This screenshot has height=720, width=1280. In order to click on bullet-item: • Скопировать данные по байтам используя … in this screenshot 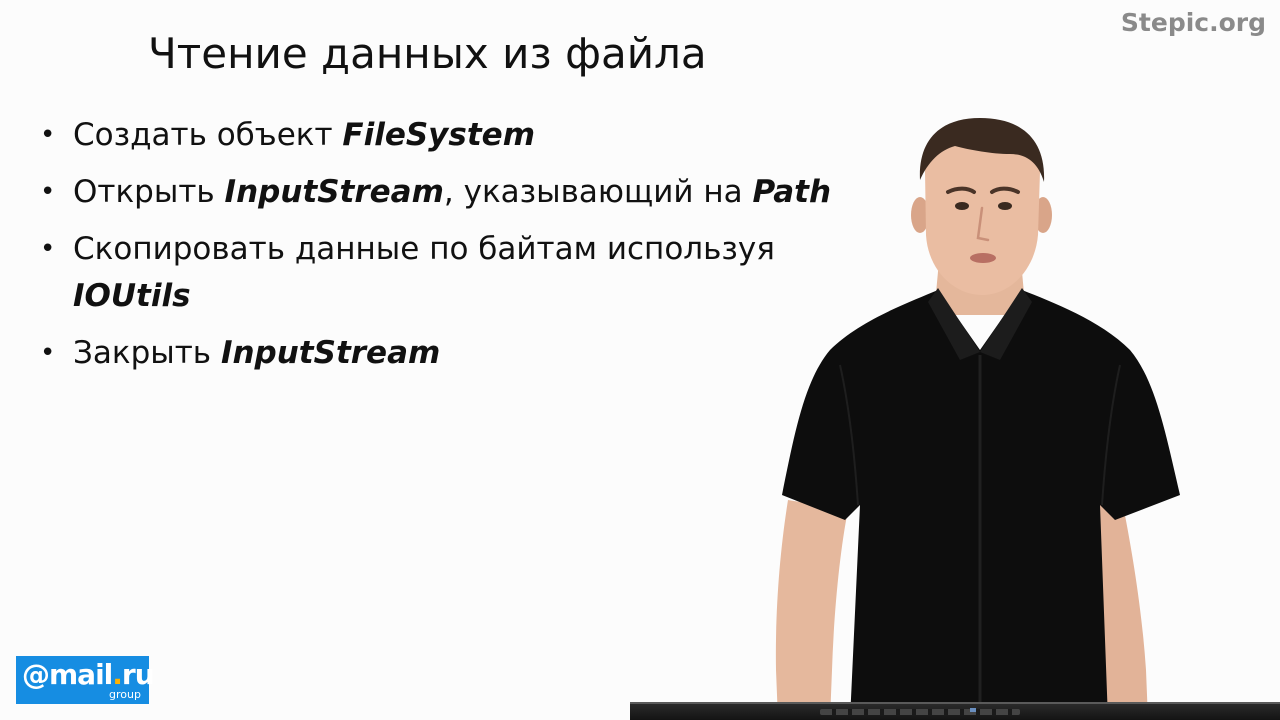, I will do `click(440, 273)`.